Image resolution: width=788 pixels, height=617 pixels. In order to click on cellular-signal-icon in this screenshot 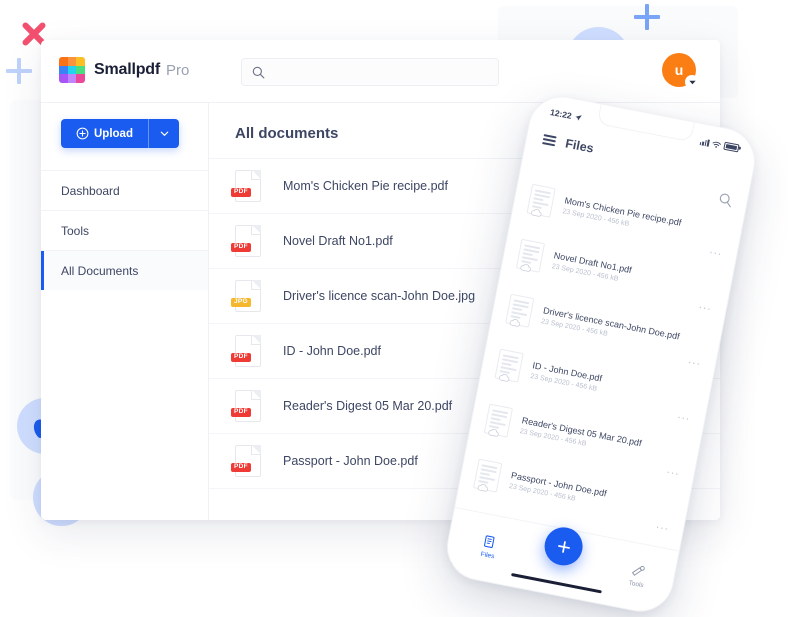, I will do `click(704, 142)`.